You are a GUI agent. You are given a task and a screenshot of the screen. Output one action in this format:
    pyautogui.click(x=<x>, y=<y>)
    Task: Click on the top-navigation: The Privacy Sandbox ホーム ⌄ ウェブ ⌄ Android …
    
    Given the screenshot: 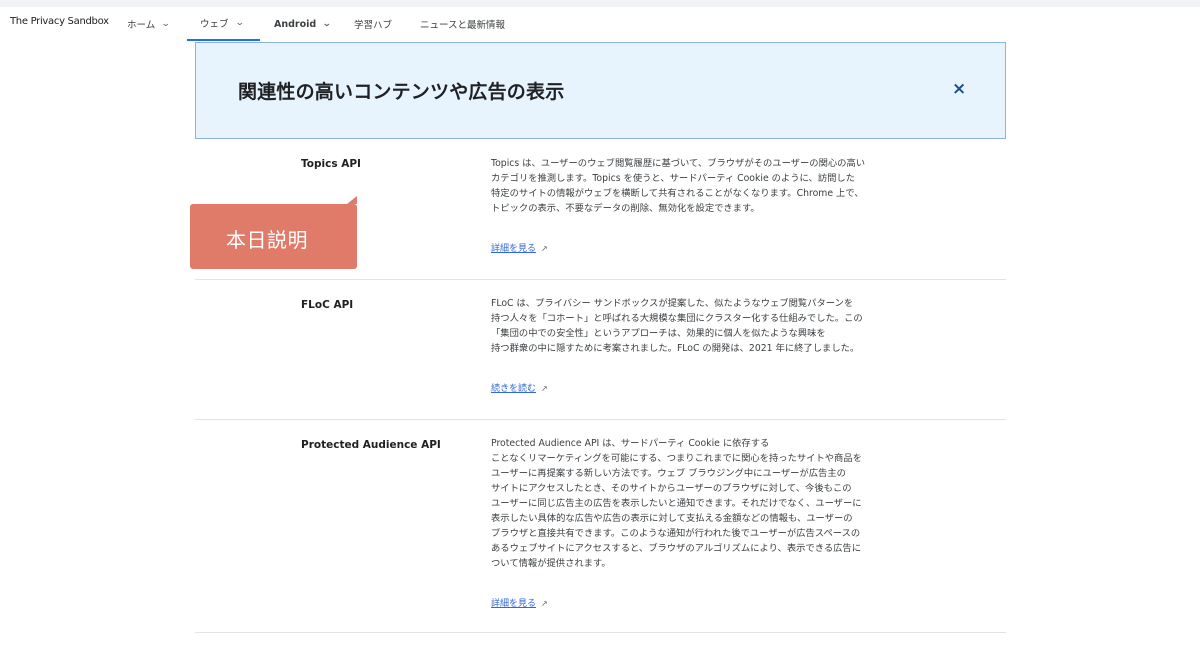 What is the action you would take?
    pyautogui.click(x=600, y=24)
    